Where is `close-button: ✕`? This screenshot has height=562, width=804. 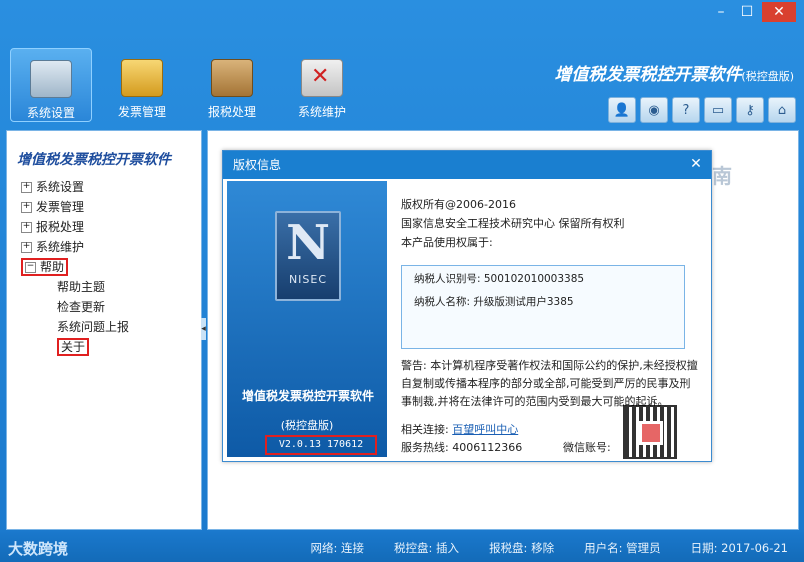
close-button: ✕ is located at coordinates (779, 12).